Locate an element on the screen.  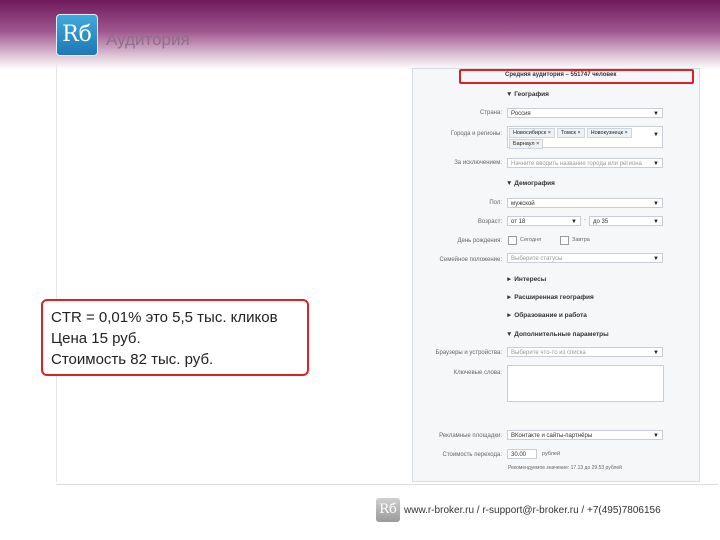
age-from-select: от 18 ▼ is located at coordinates (544, 221).